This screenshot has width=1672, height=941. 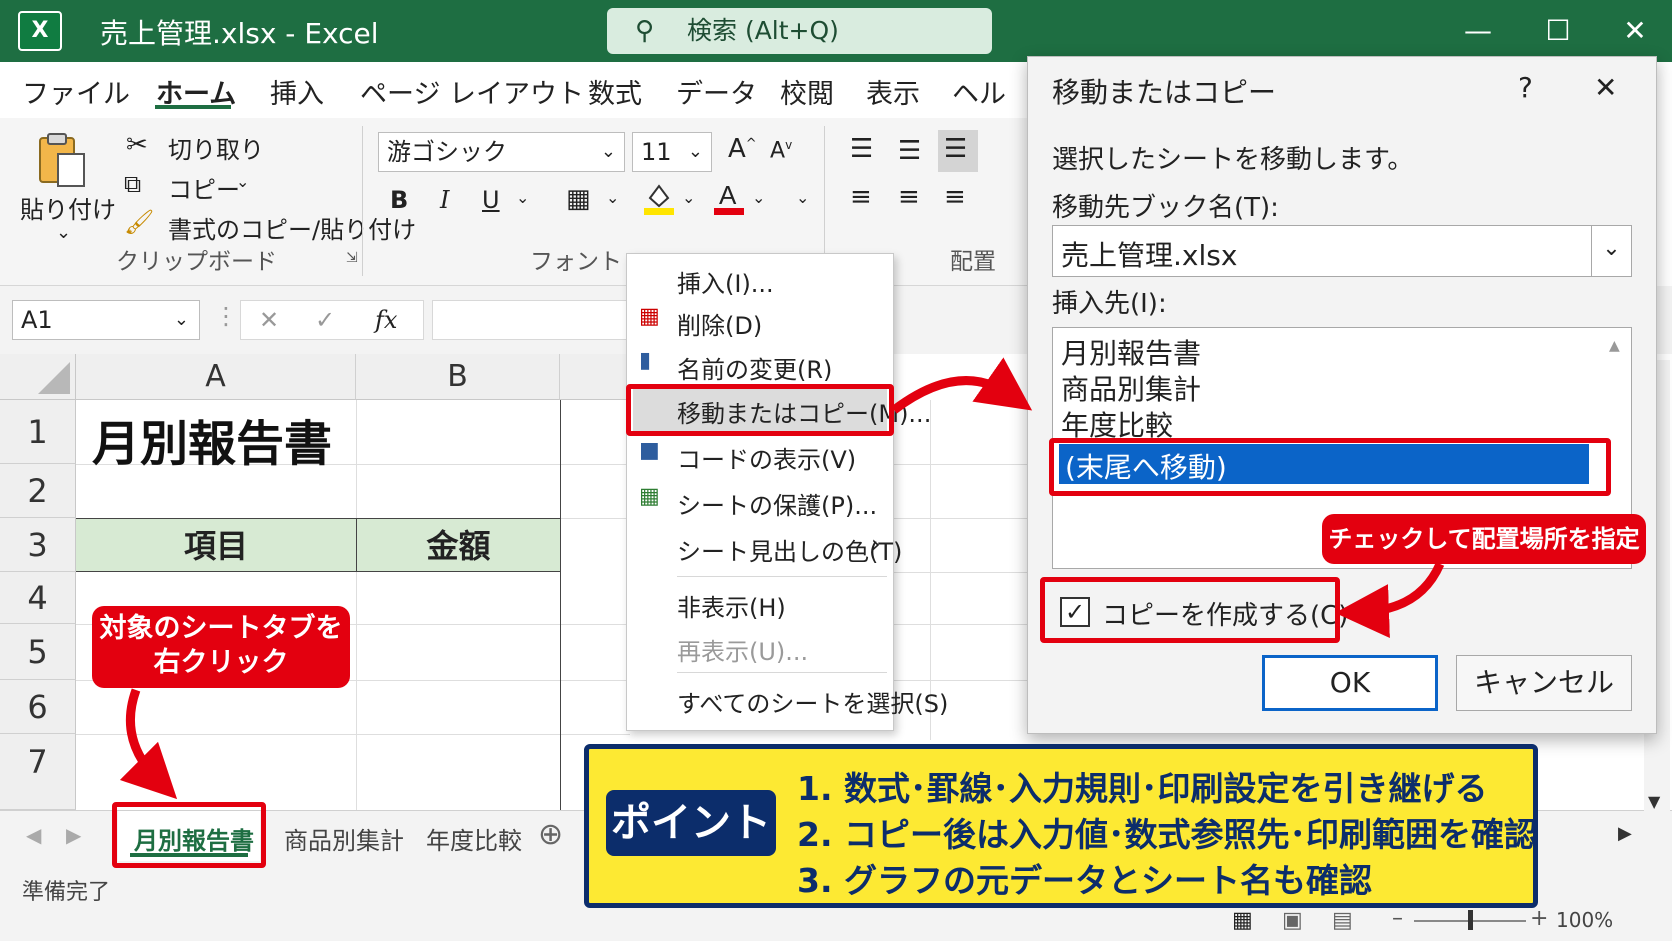 What do you see at coordinates (1167, 834) in the screenshot?
I see `point-item-2: 2. コピー後は入力値･数式参照先･印刷範囲を確認` at bounding box center [1167, 834].